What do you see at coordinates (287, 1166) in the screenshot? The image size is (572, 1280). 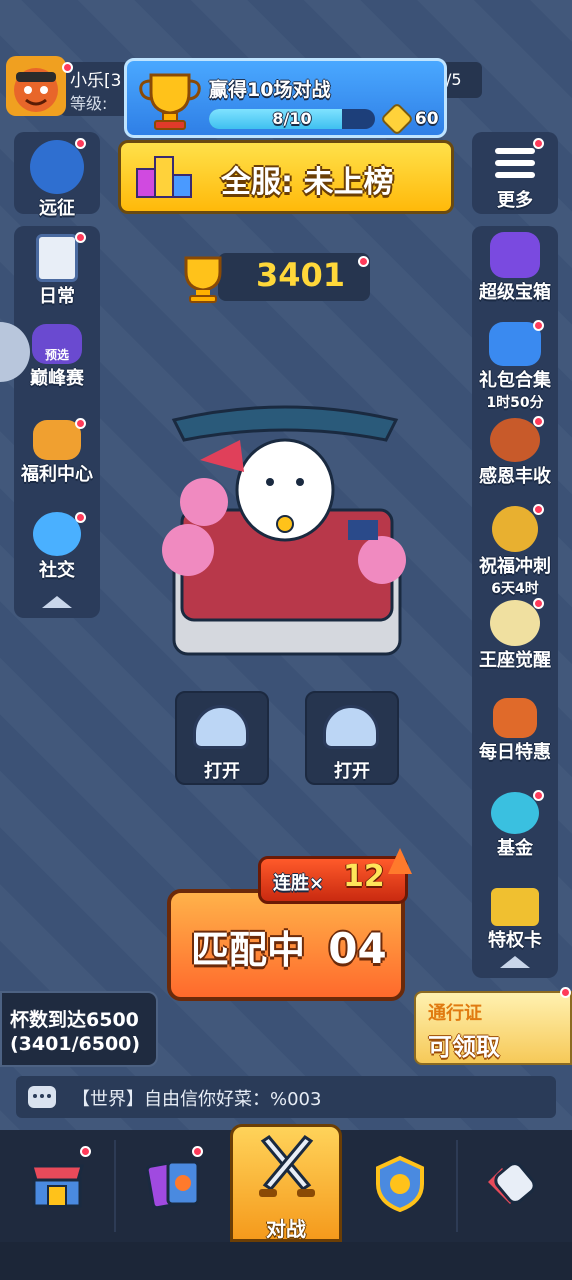 I see `crossed-swords-icon` at bounding box center [287, 1166].